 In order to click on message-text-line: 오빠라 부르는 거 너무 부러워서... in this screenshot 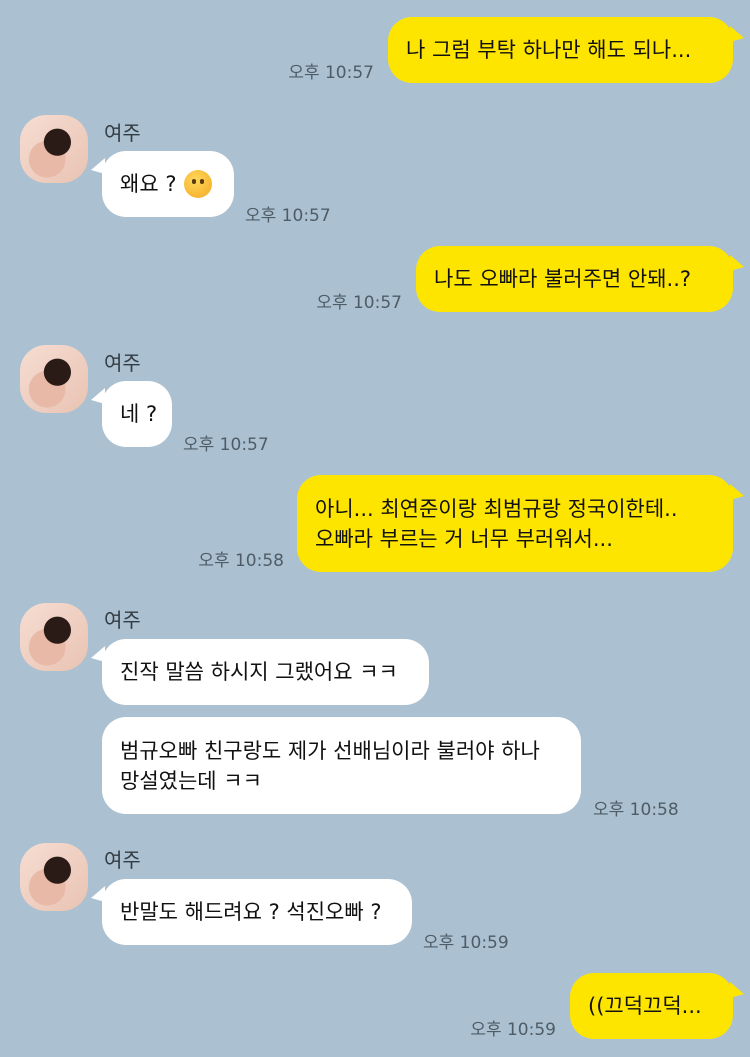, I will do `click(464, 538)`.